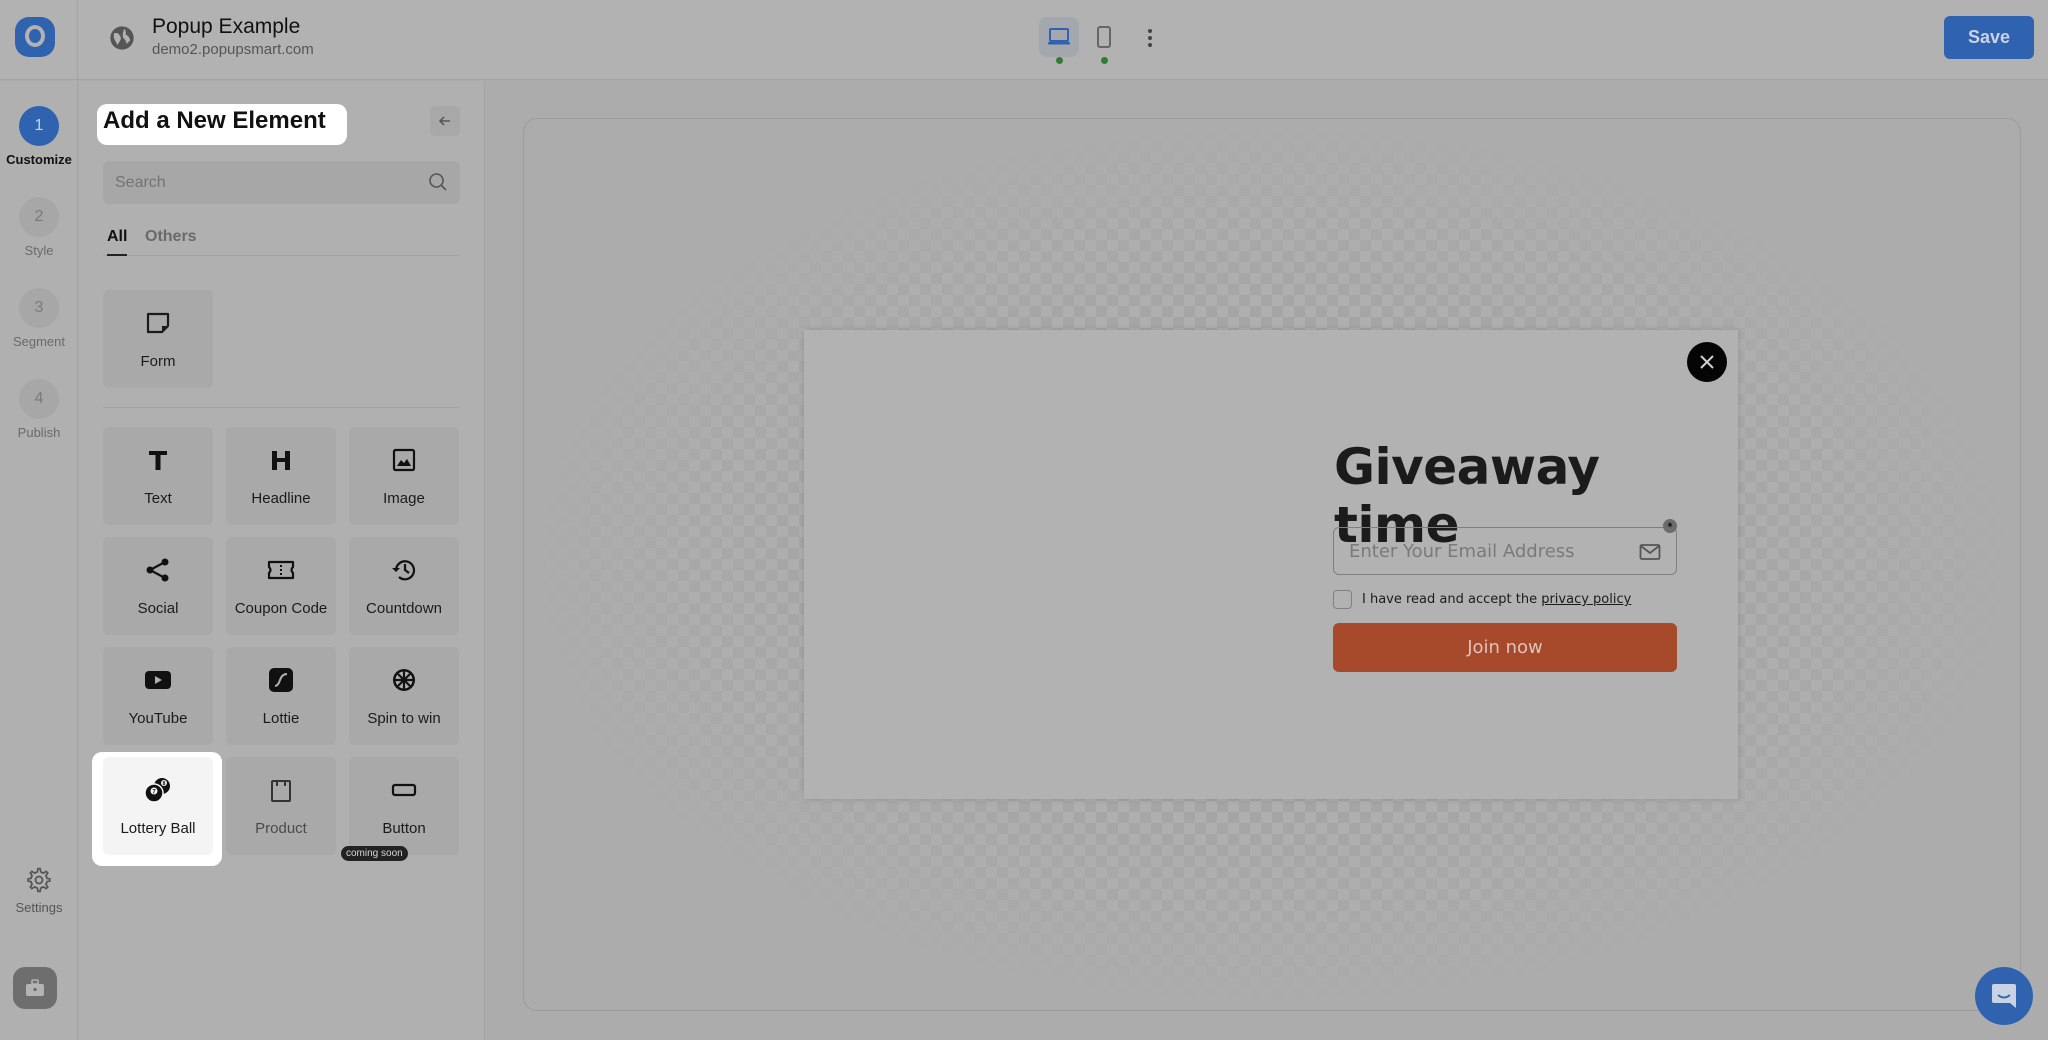 Image resolution: width=2048 pixels, height=1040 pixels. What do you see at coordinates (158, 608) in the screenshot?
I see `element-label: Social` at bounding box center [158, 608].